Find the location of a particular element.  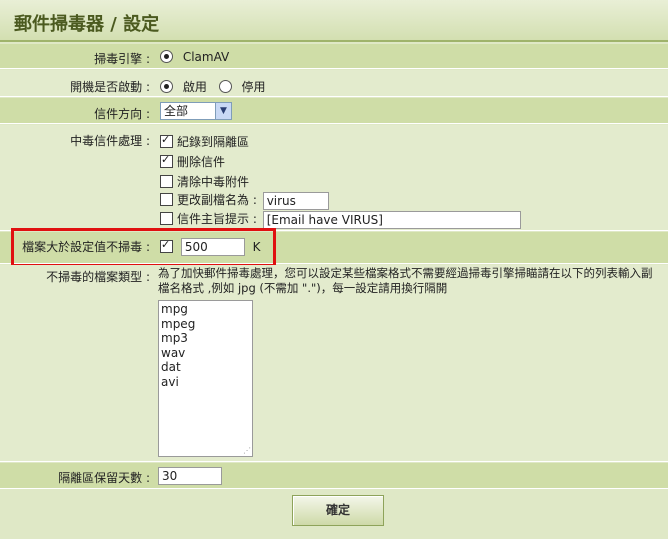

rename-ext-checkbox is located at coordinates (166, 199).